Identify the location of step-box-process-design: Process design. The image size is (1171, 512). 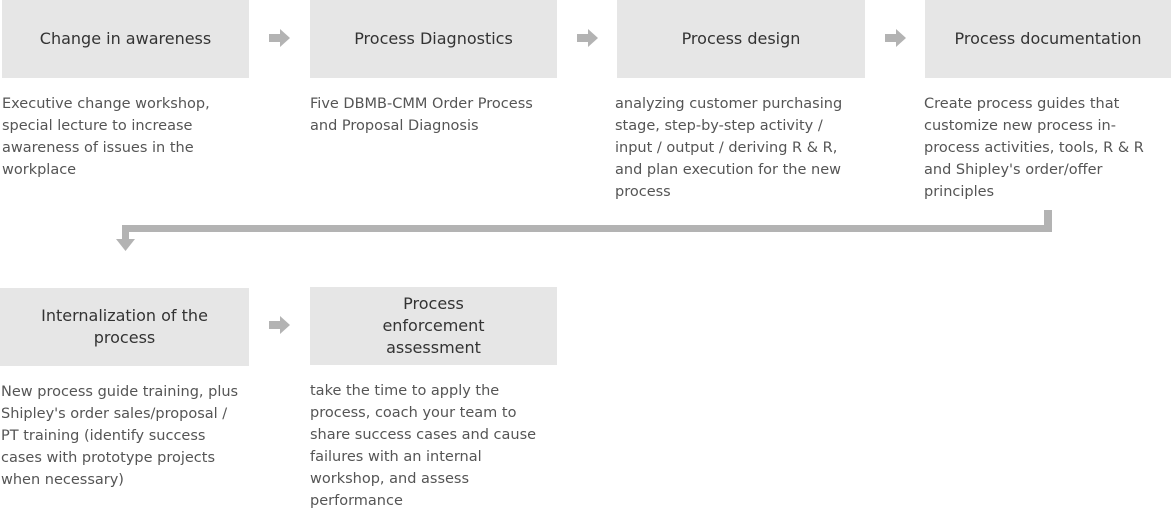
(741, 39).